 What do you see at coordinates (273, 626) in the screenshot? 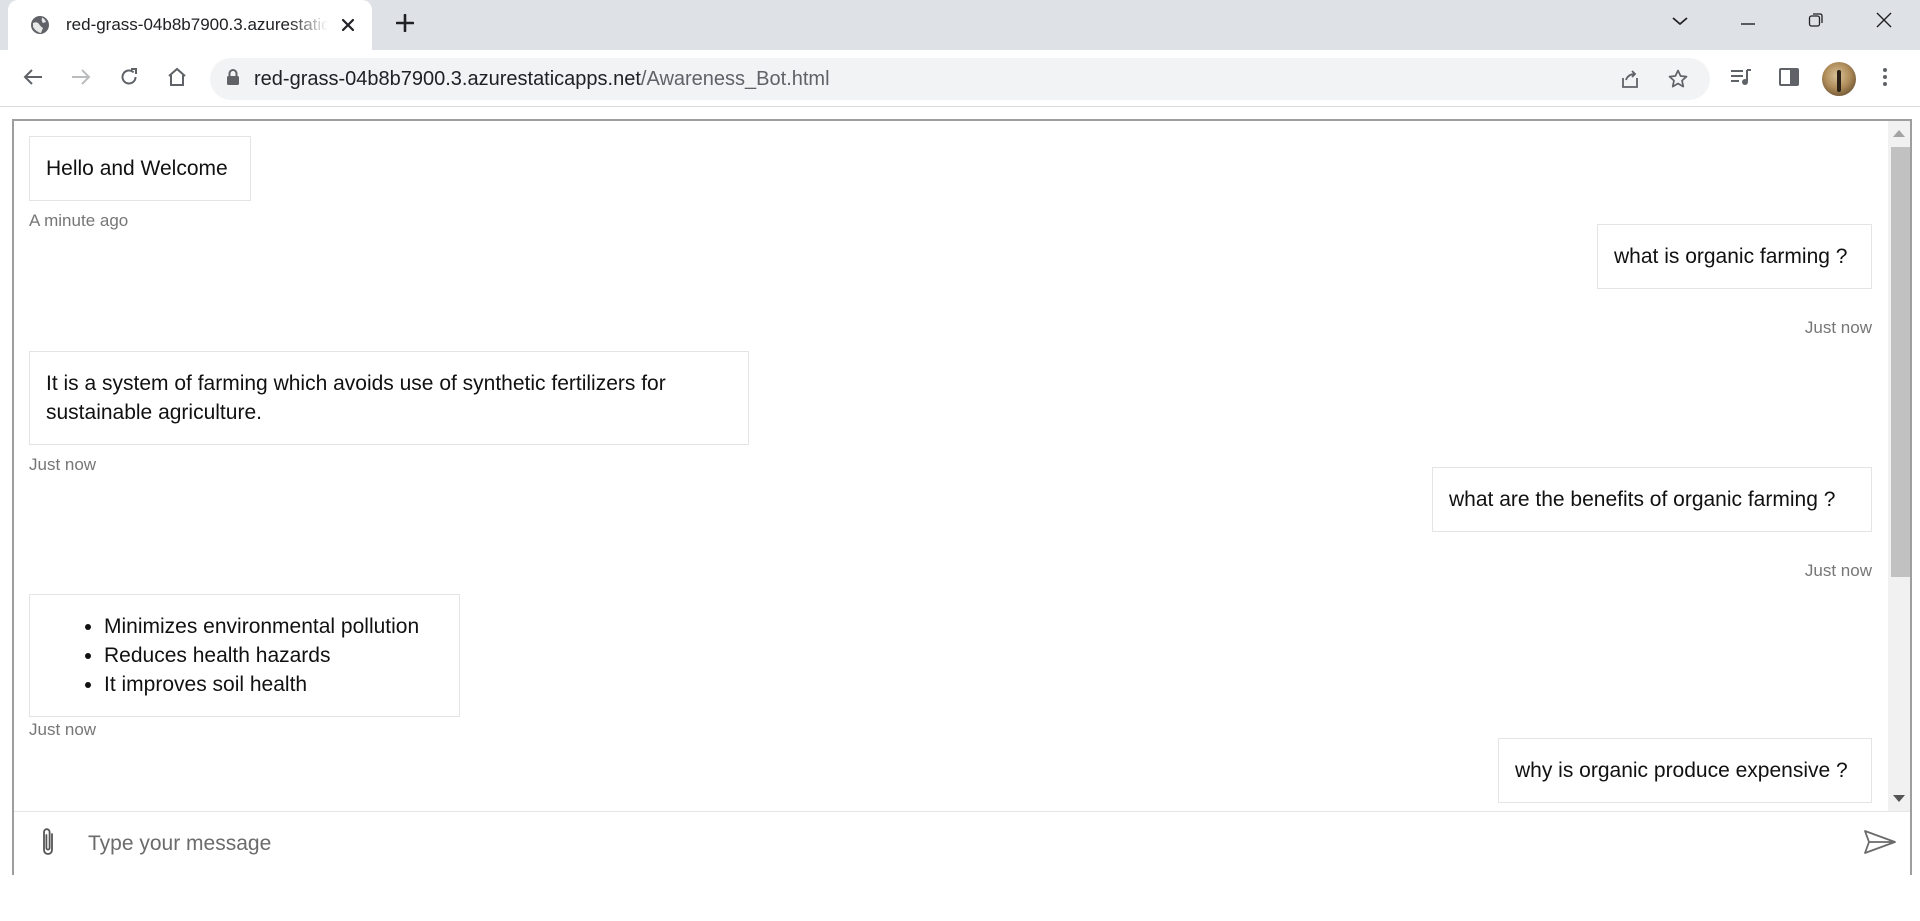
I see `list-item: Minimizes environmental pollution` at bounding box center [273, 626].